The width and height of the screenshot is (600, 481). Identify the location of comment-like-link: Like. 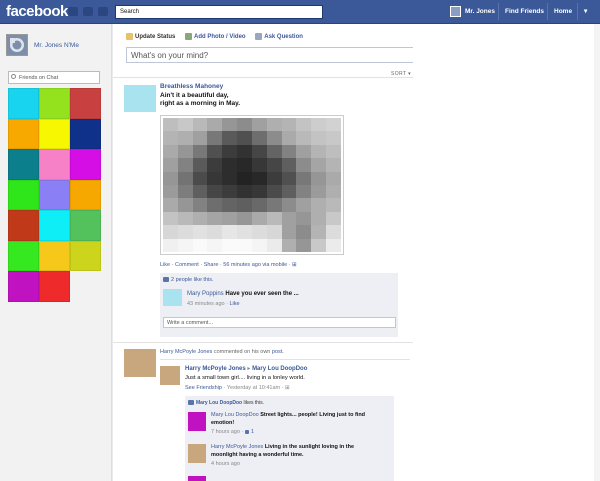
(235, 304).